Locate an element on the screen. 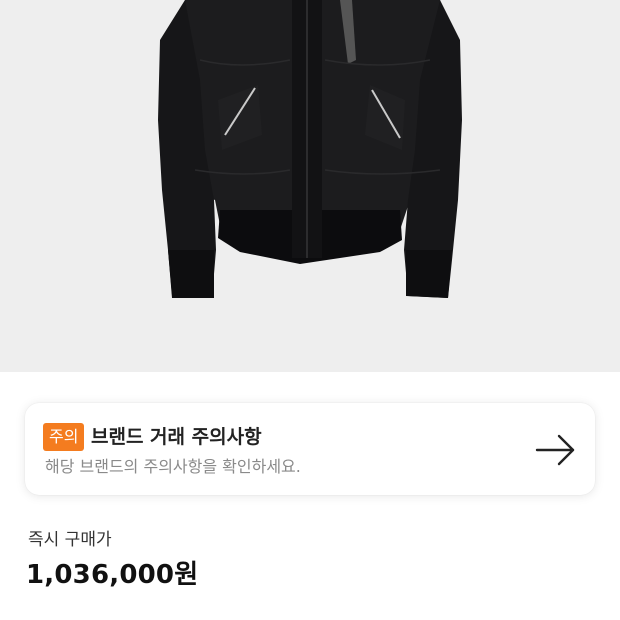 The image size is (620, 620). instant-buy-price-label: 즉시 구매가 is located at coordinates (70, 540).